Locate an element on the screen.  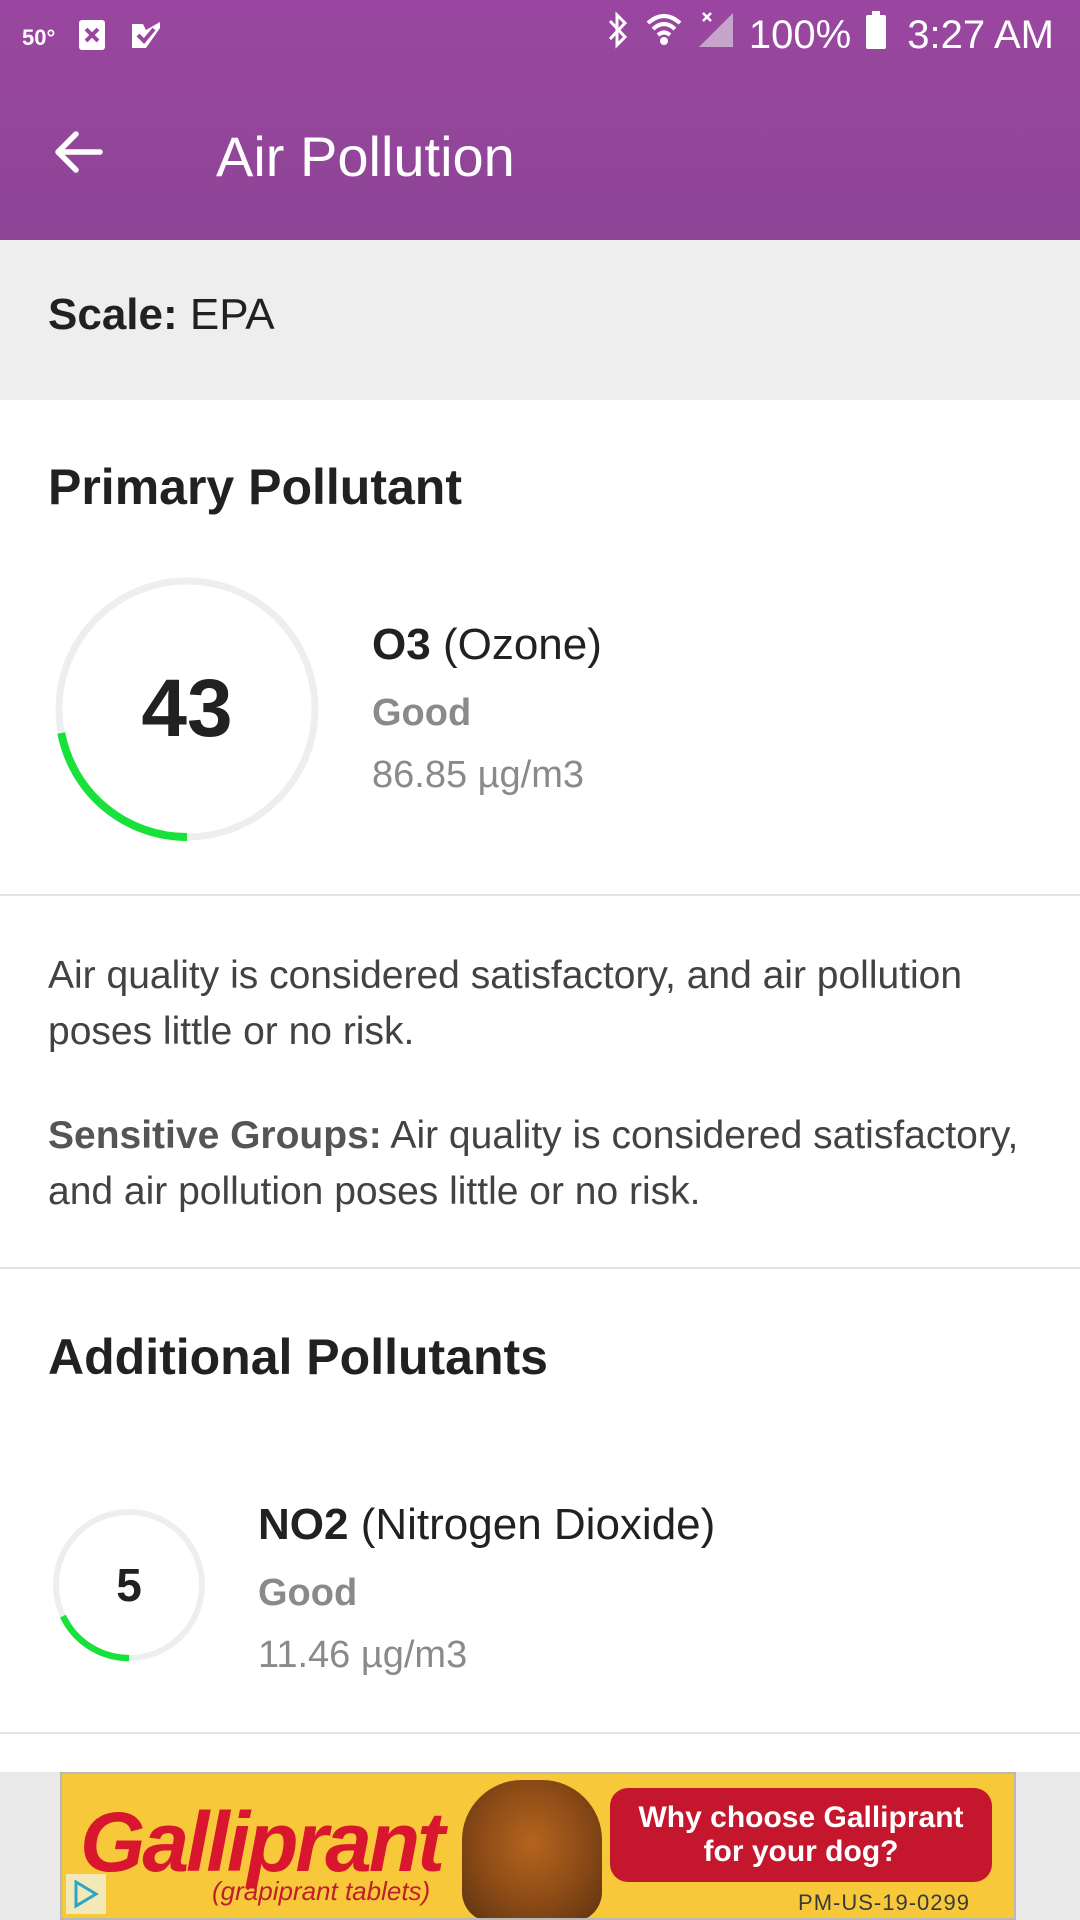
no2-pollutant-status: Good is located at coordinates (308, 1593).